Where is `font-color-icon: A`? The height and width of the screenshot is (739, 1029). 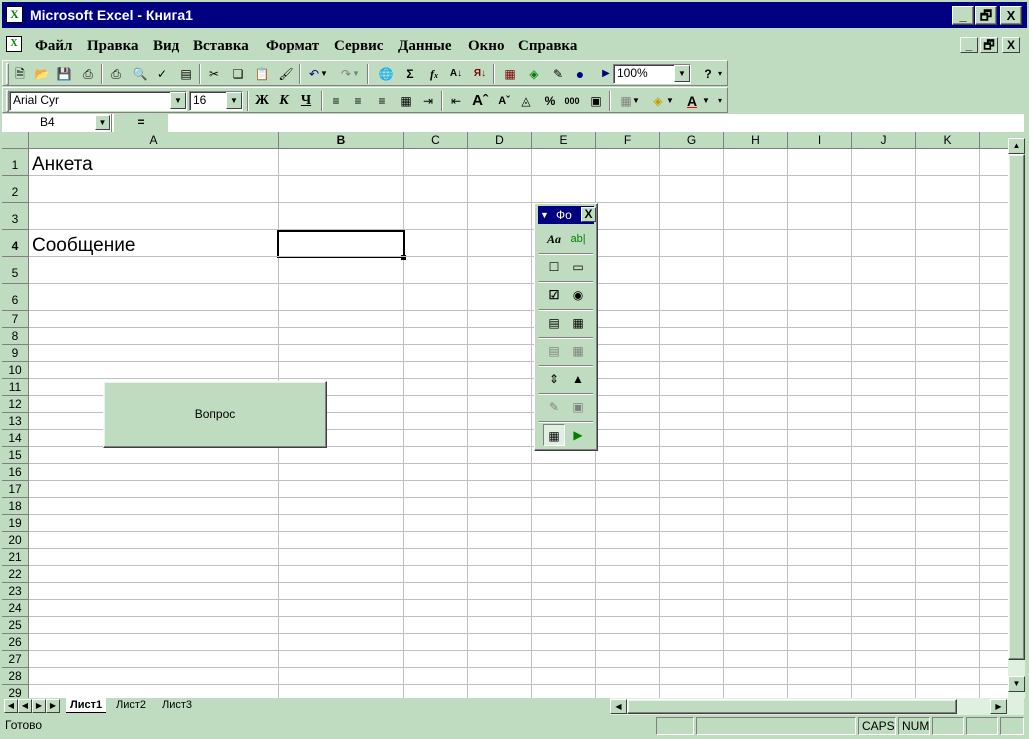 font-color-icon: A is located at coordinates (692, 101).